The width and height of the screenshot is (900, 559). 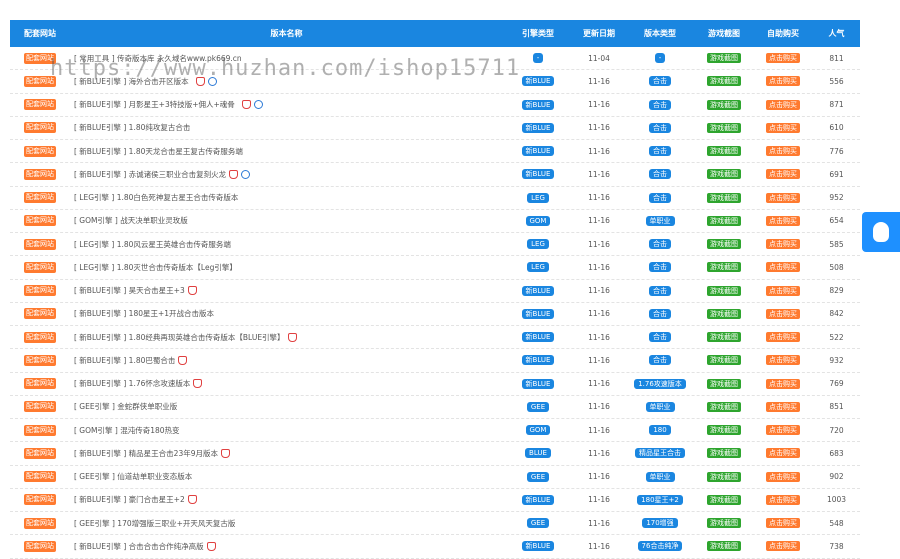 What do you see at coordinates (158, 58) in the screenshot?
I see `version-name-link: [ 常用工具 ] 传奇版本库 永久域名www.pk669.cn` at bounding box center [158, 58].